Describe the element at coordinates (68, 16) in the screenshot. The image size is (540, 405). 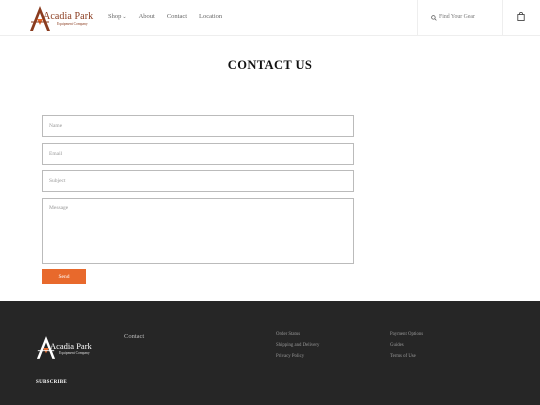
I see `brand-name: Acadia Park` at that location.